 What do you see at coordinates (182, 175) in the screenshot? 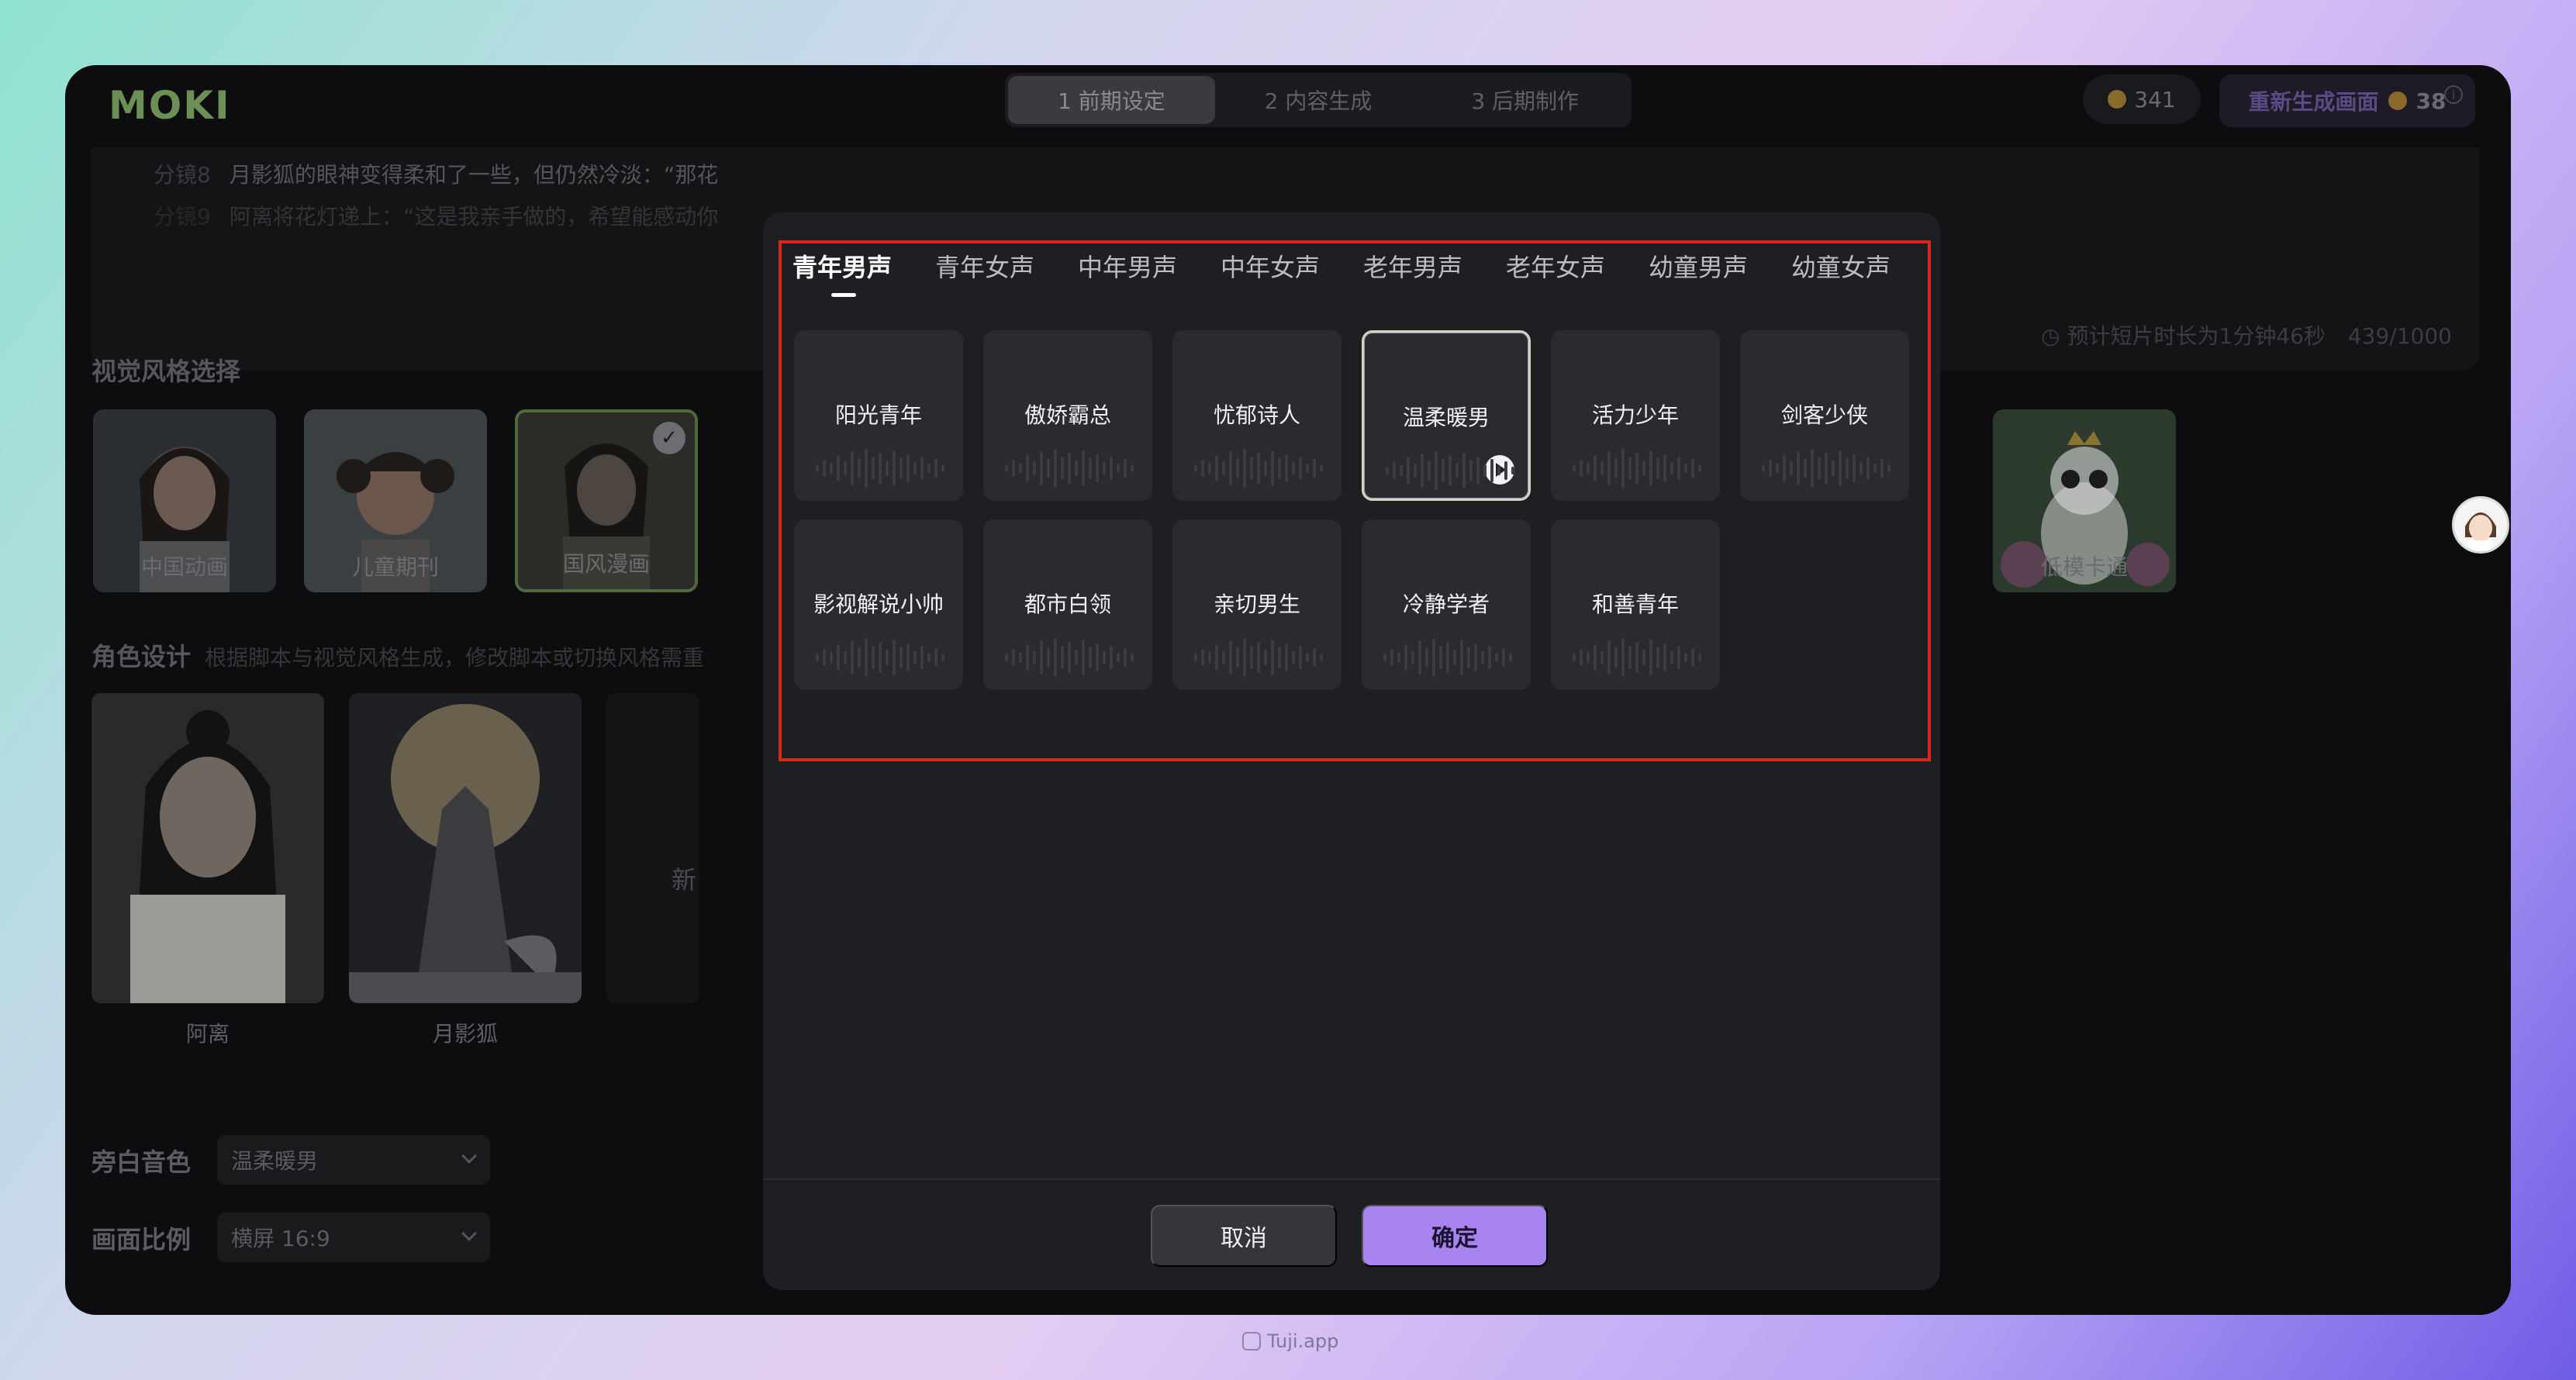
I see `shot-key: 分镜8` at bounding box center [182, 175].